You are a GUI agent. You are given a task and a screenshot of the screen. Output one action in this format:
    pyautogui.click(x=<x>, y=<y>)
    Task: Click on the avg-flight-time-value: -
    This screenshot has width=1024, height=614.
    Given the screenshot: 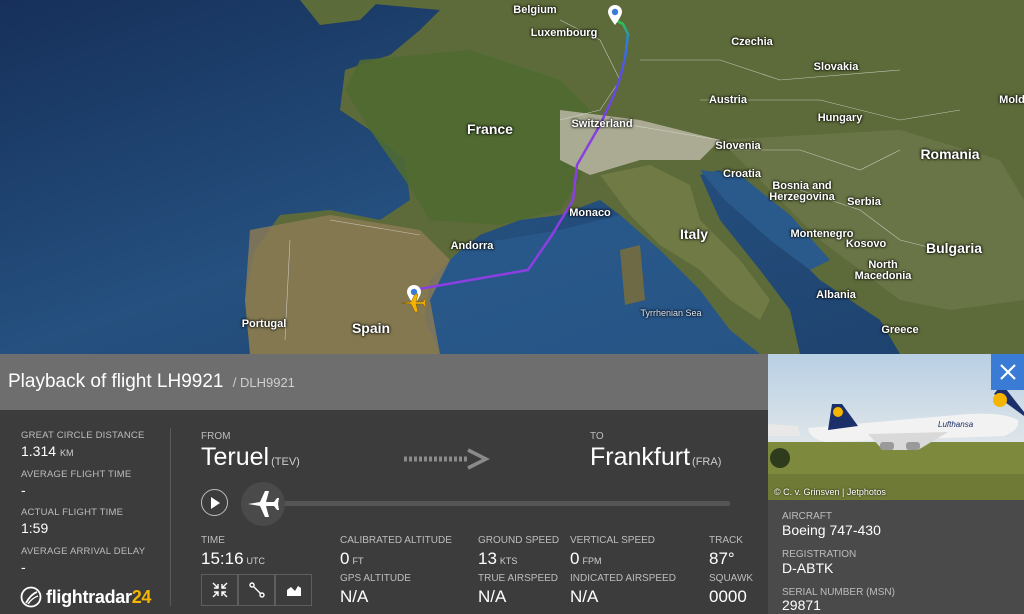 What is the action you would take?
    pyautogui.click(x=23, y=490)
    